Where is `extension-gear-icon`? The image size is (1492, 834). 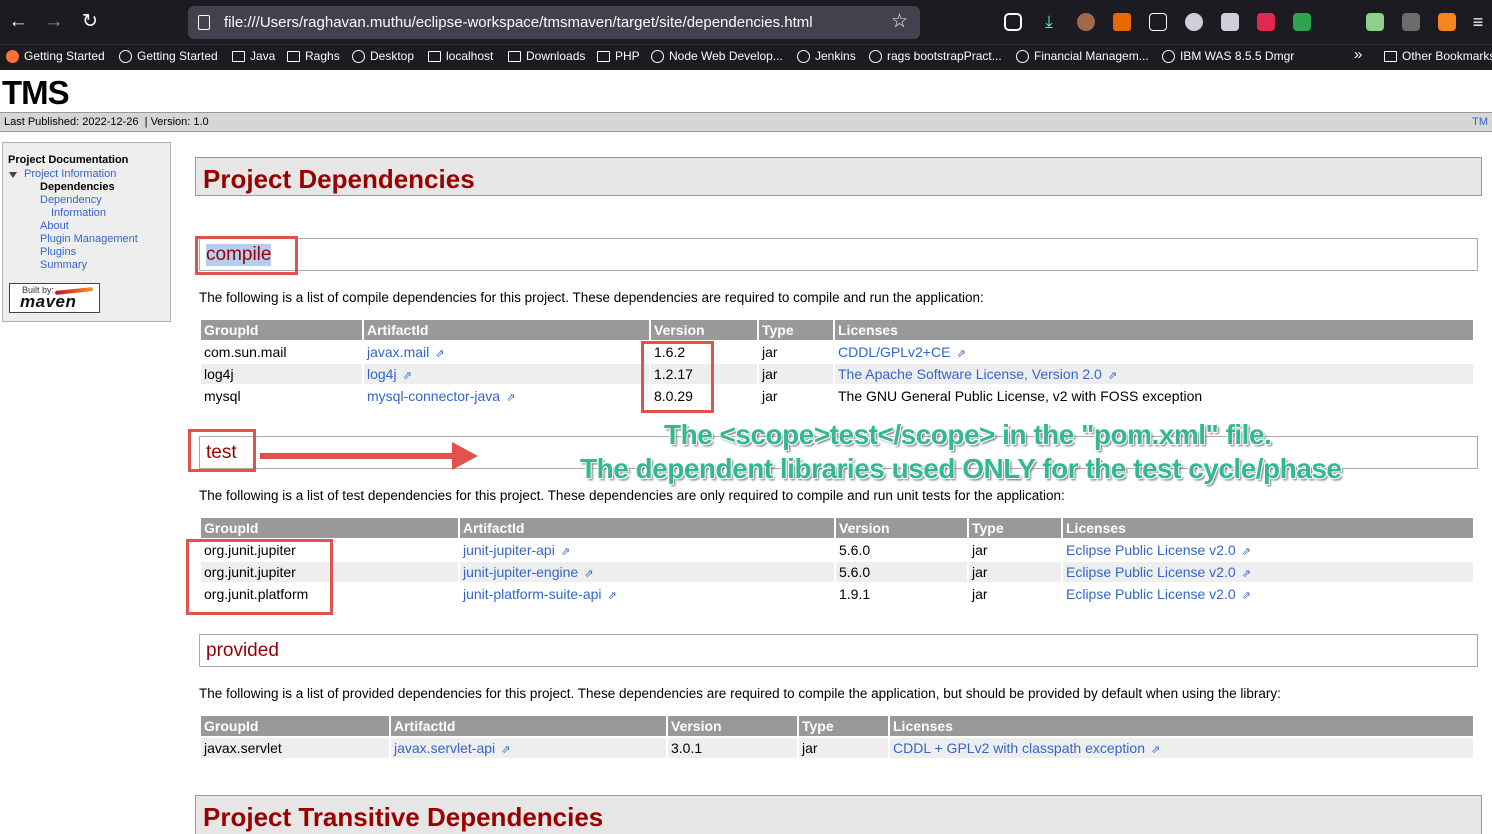 extension-gear-icon is located at coordinates (1122, 22).